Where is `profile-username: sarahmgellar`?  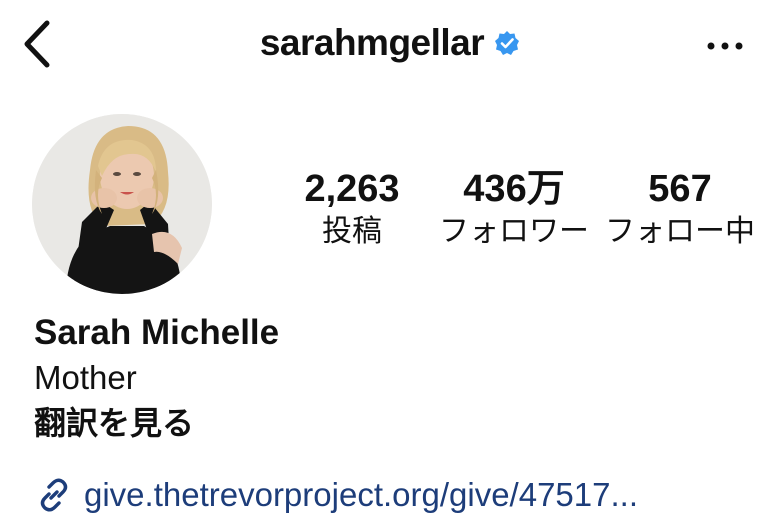
profile-username: sarahmgellar is located at coordinates (372, 42).